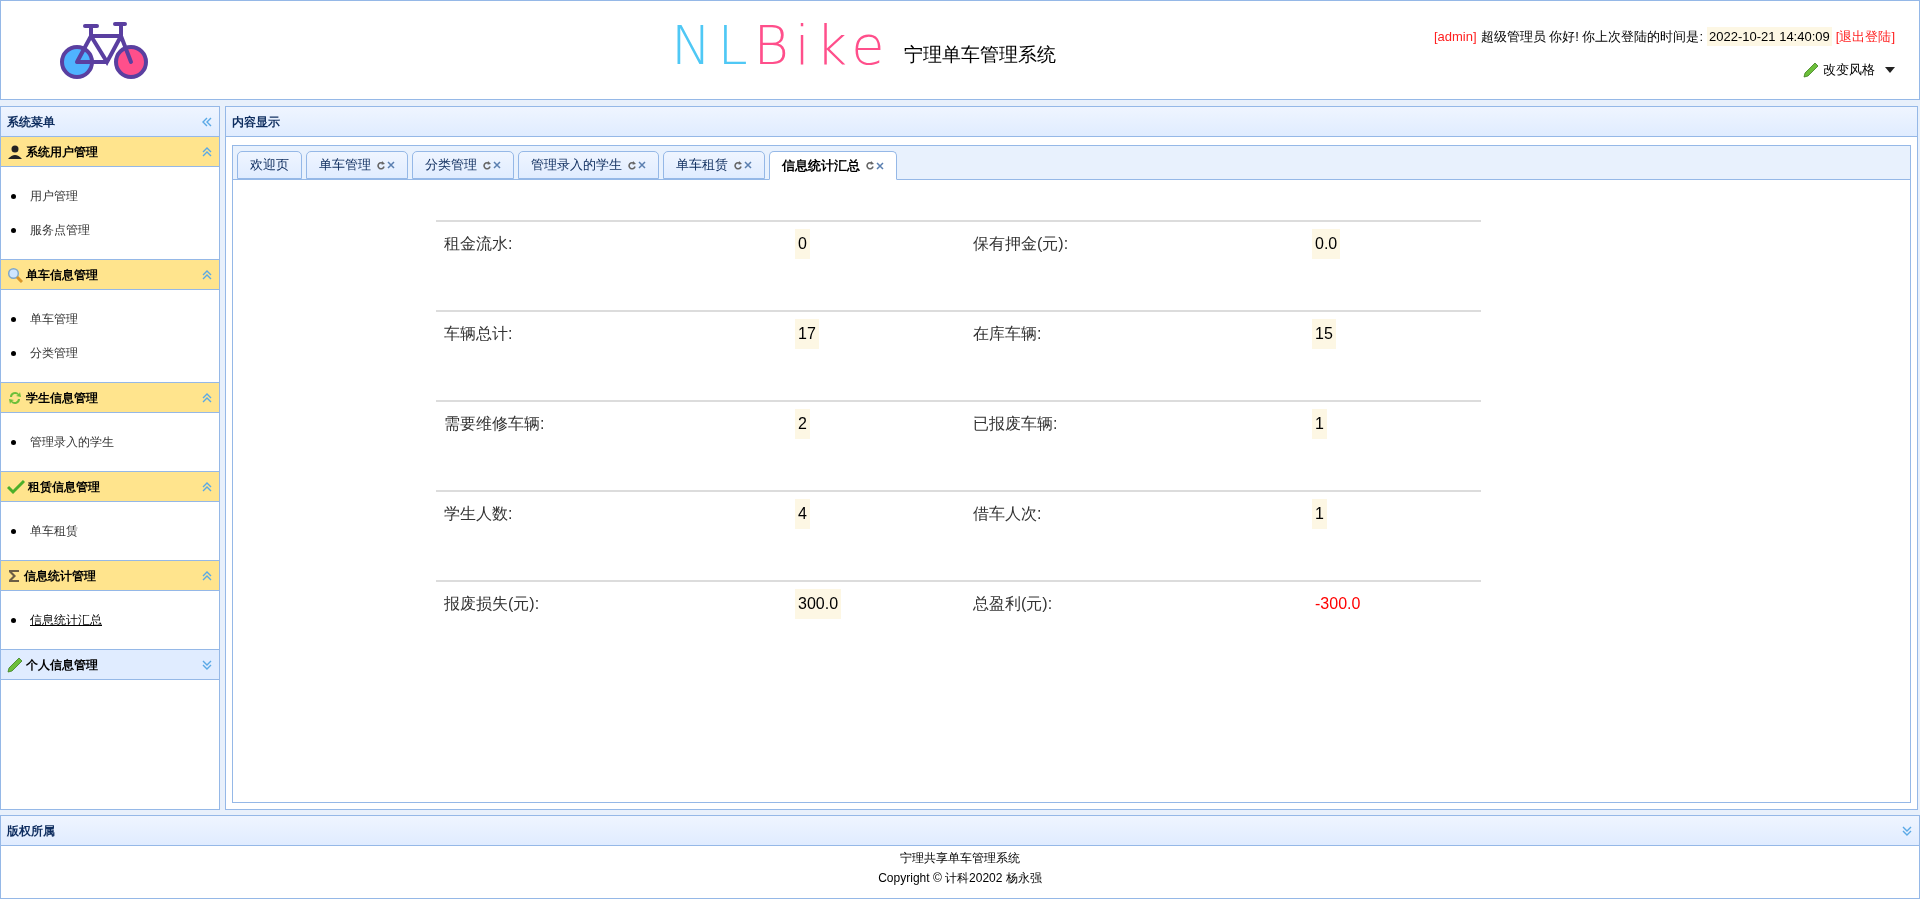  What do you see at coordinates (588, 165) in the screenshot?
I see `tab: 管理录入的学生` at bounding box center [588, 165].